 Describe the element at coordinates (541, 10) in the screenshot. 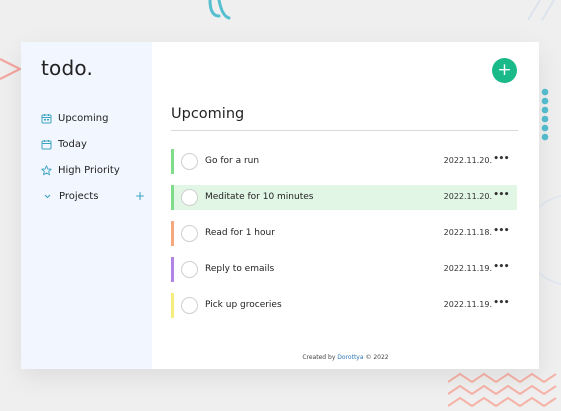

I see `decorative-slashes` at that location.